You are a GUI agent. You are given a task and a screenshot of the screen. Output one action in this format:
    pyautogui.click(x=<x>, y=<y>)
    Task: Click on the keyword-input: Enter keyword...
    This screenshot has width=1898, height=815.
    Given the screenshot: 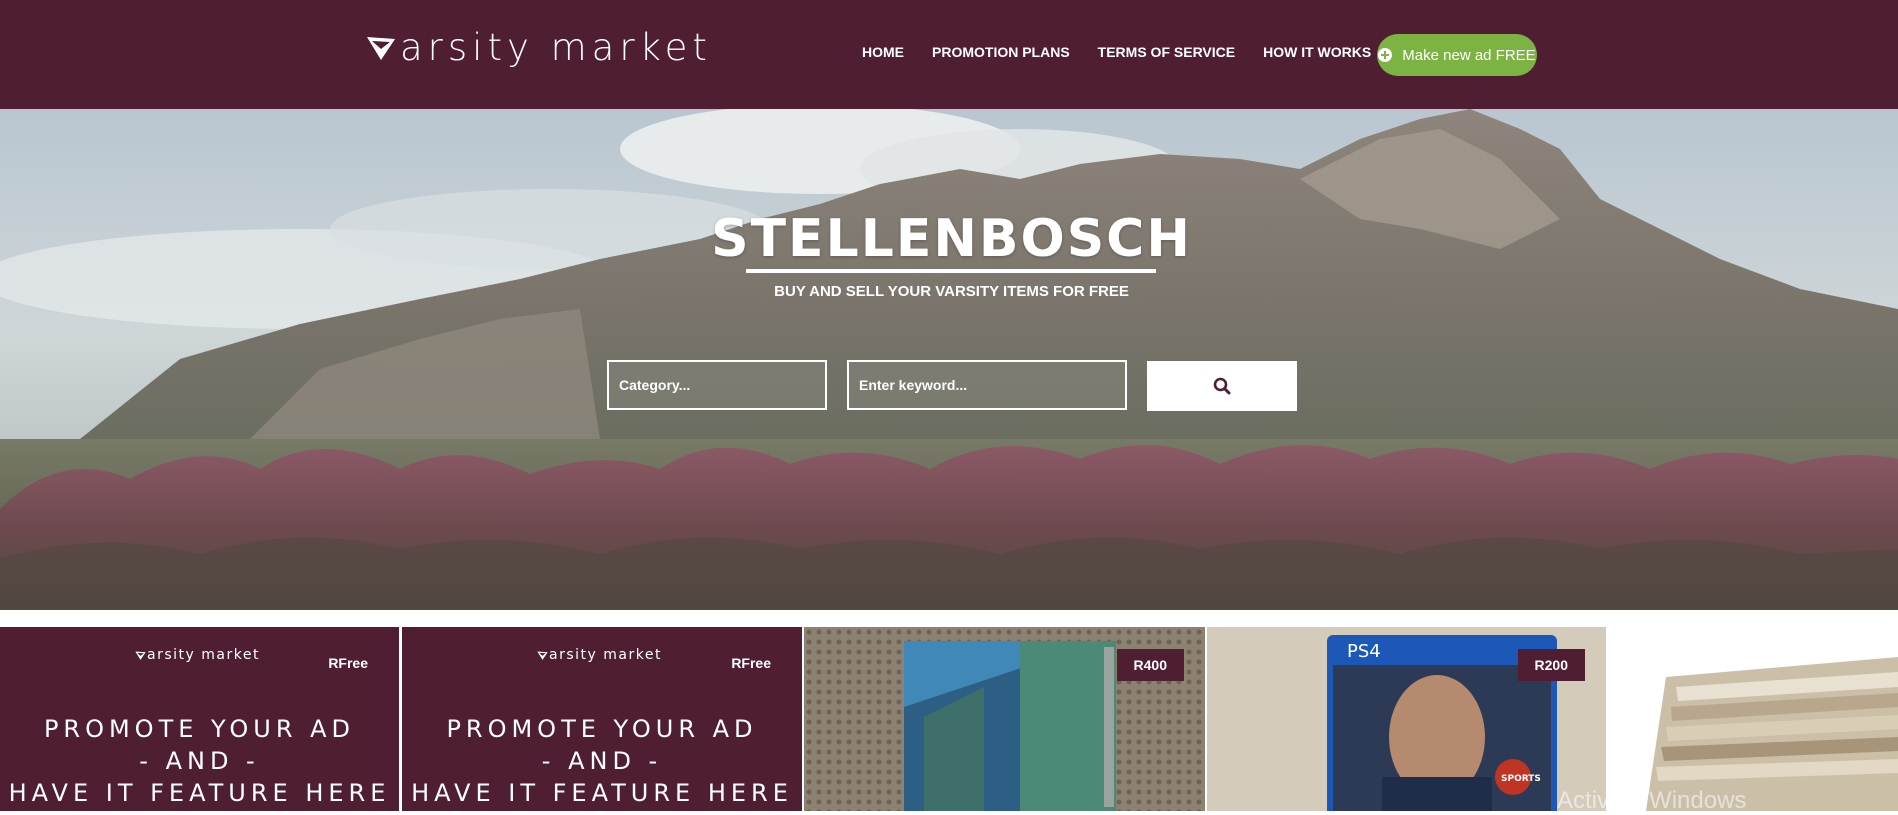 What is the action you would take?
    pyautogui.click(x=987, y=385)
    